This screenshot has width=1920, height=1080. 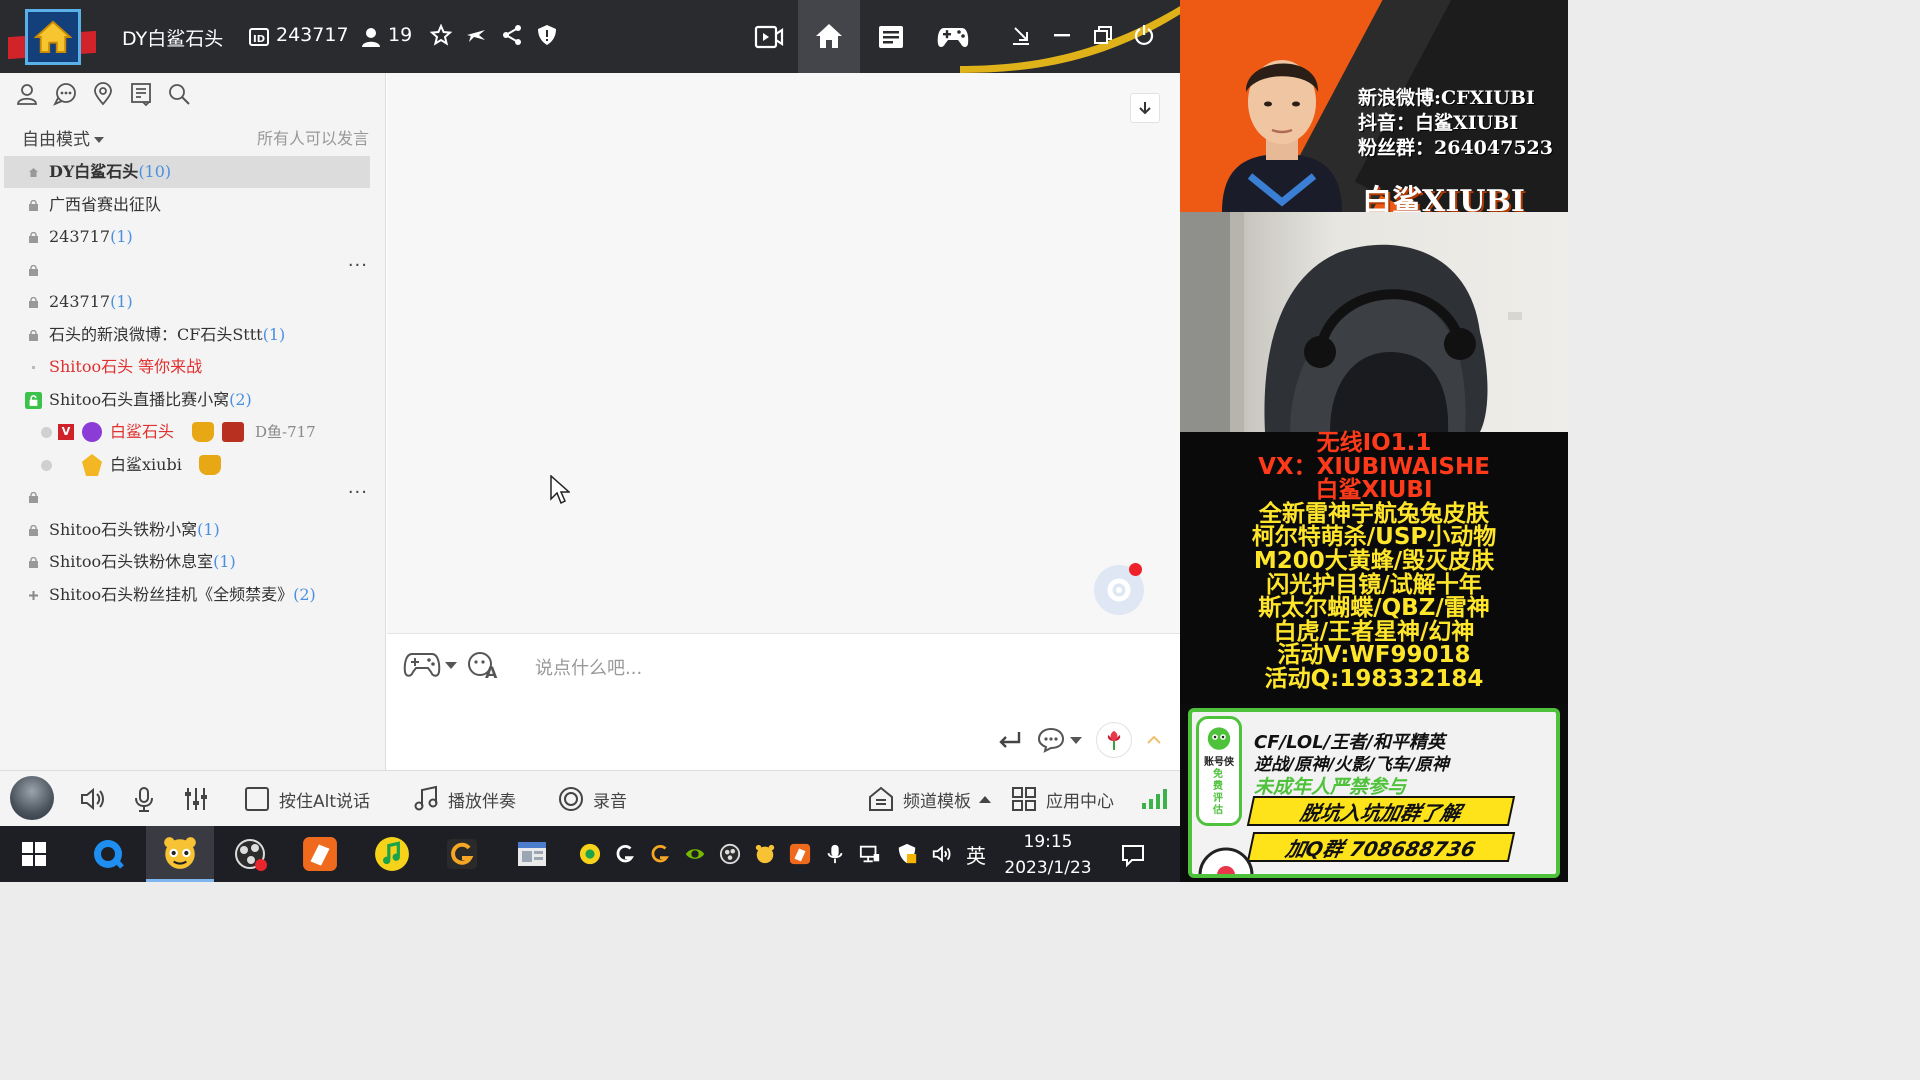 I want to click on streamer-weibo: 新浪微博:CFXIUBI, so click(x=1446, y=98).